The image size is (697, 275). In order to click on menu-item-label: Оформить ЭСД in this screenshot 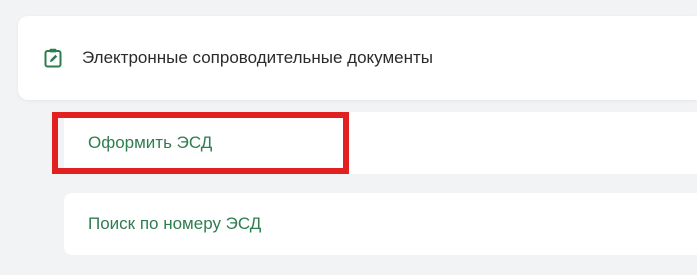, I will do `click(150, 142)`.